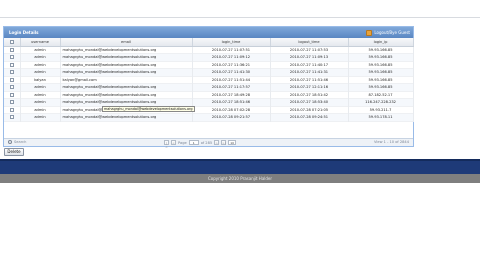 This screenshot has height=270, width=480. I want to click on select-all-checkbox, so click(11, 41).